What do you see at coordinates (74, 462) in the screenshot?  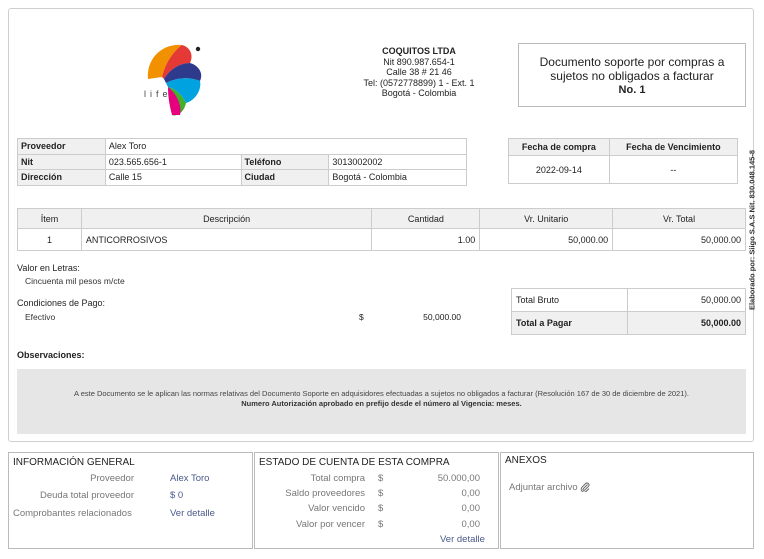 I see `general-info-title: INFORMACIÓN GENERAL` at bounding box center [74, 462].